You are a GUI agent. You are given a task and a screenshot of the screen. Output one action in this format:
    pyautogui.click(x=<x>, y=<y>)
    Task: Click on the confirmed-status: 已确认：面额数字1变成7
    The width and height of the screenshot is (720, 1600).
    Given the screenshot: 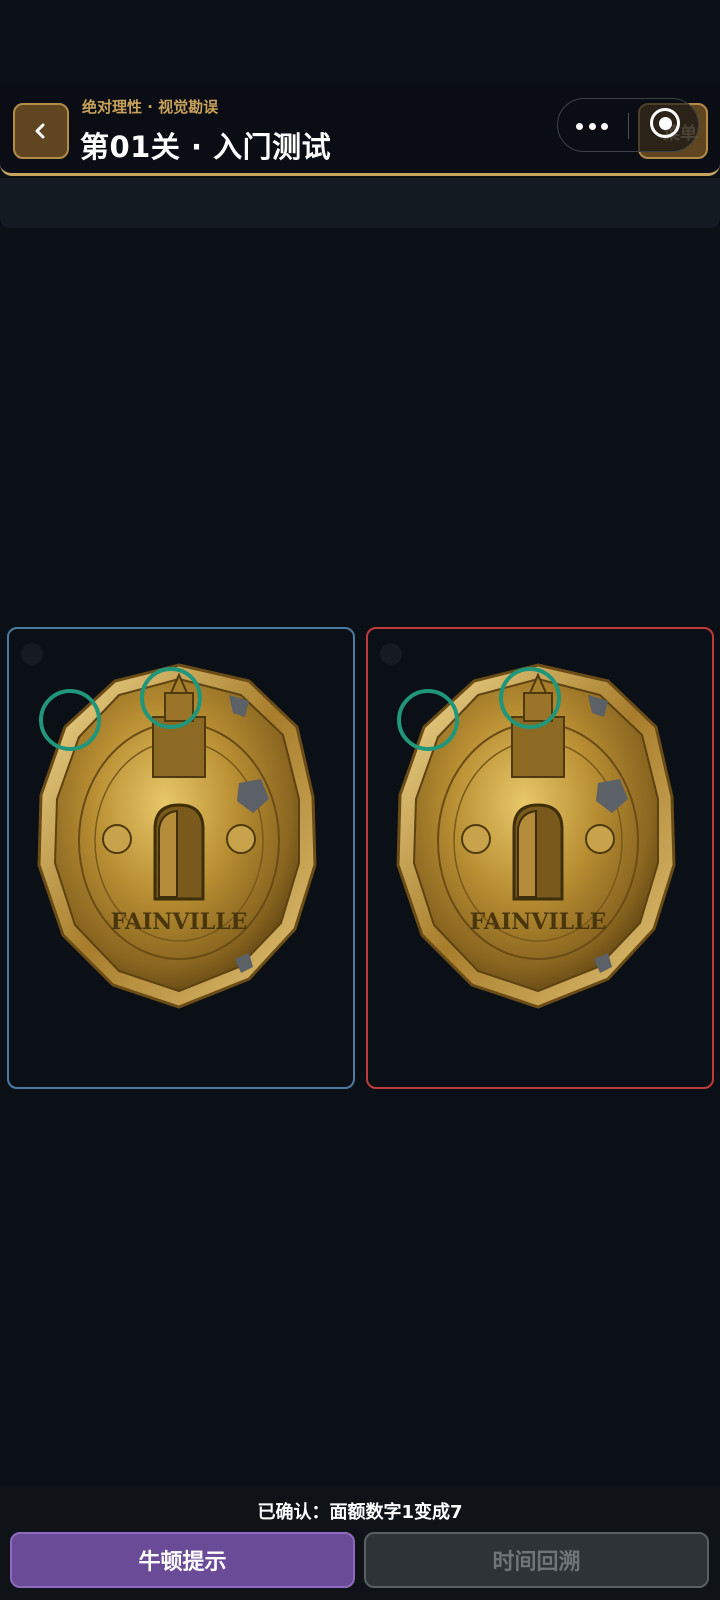 What is the action you would take?
    pyautogui.click(x=360, y=1512)
    